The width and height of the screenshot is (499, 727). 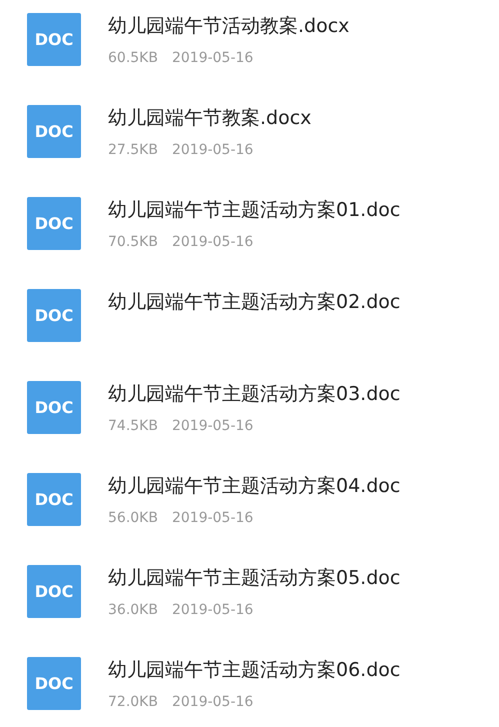 What do you see at coordinates (254, 394) in the screenshot?
I see `file-name: 幼儿园端午节主题活动方案03.doc` at bounding box center [254, 394].